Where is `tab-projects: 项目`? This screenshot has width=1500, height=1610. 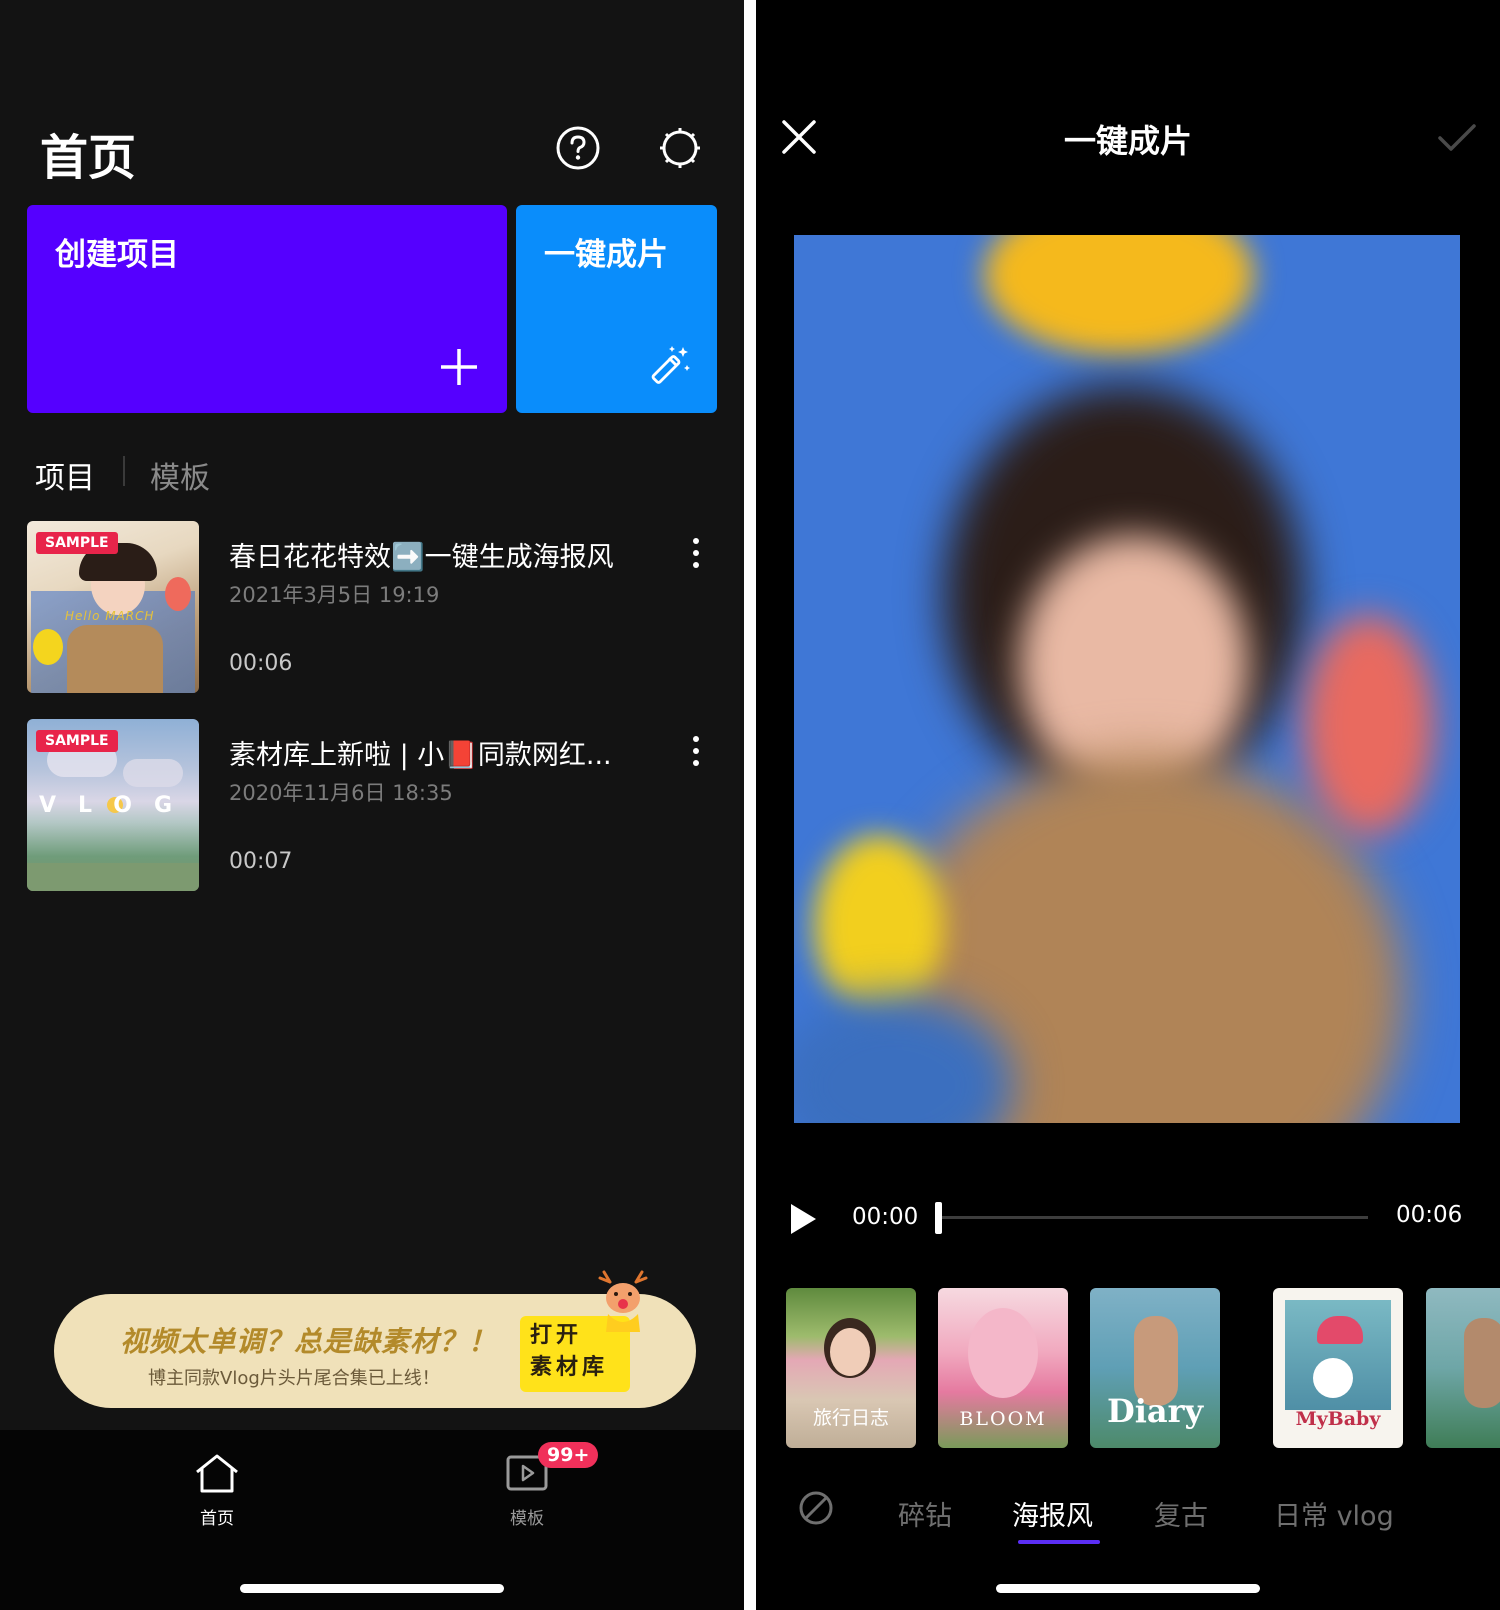
tab-projects: 项目 is located at coordinates (65, 475).